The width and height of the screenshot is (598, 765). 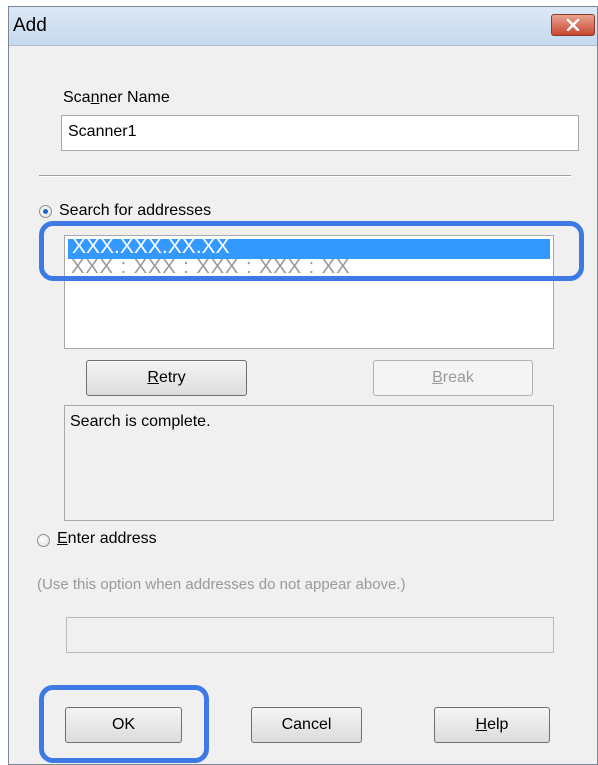 What do you see at coordinates (135, 211) in the screenshot?
I see `search-addresses-label: Search for addresses` at bounding box center [135, 211].